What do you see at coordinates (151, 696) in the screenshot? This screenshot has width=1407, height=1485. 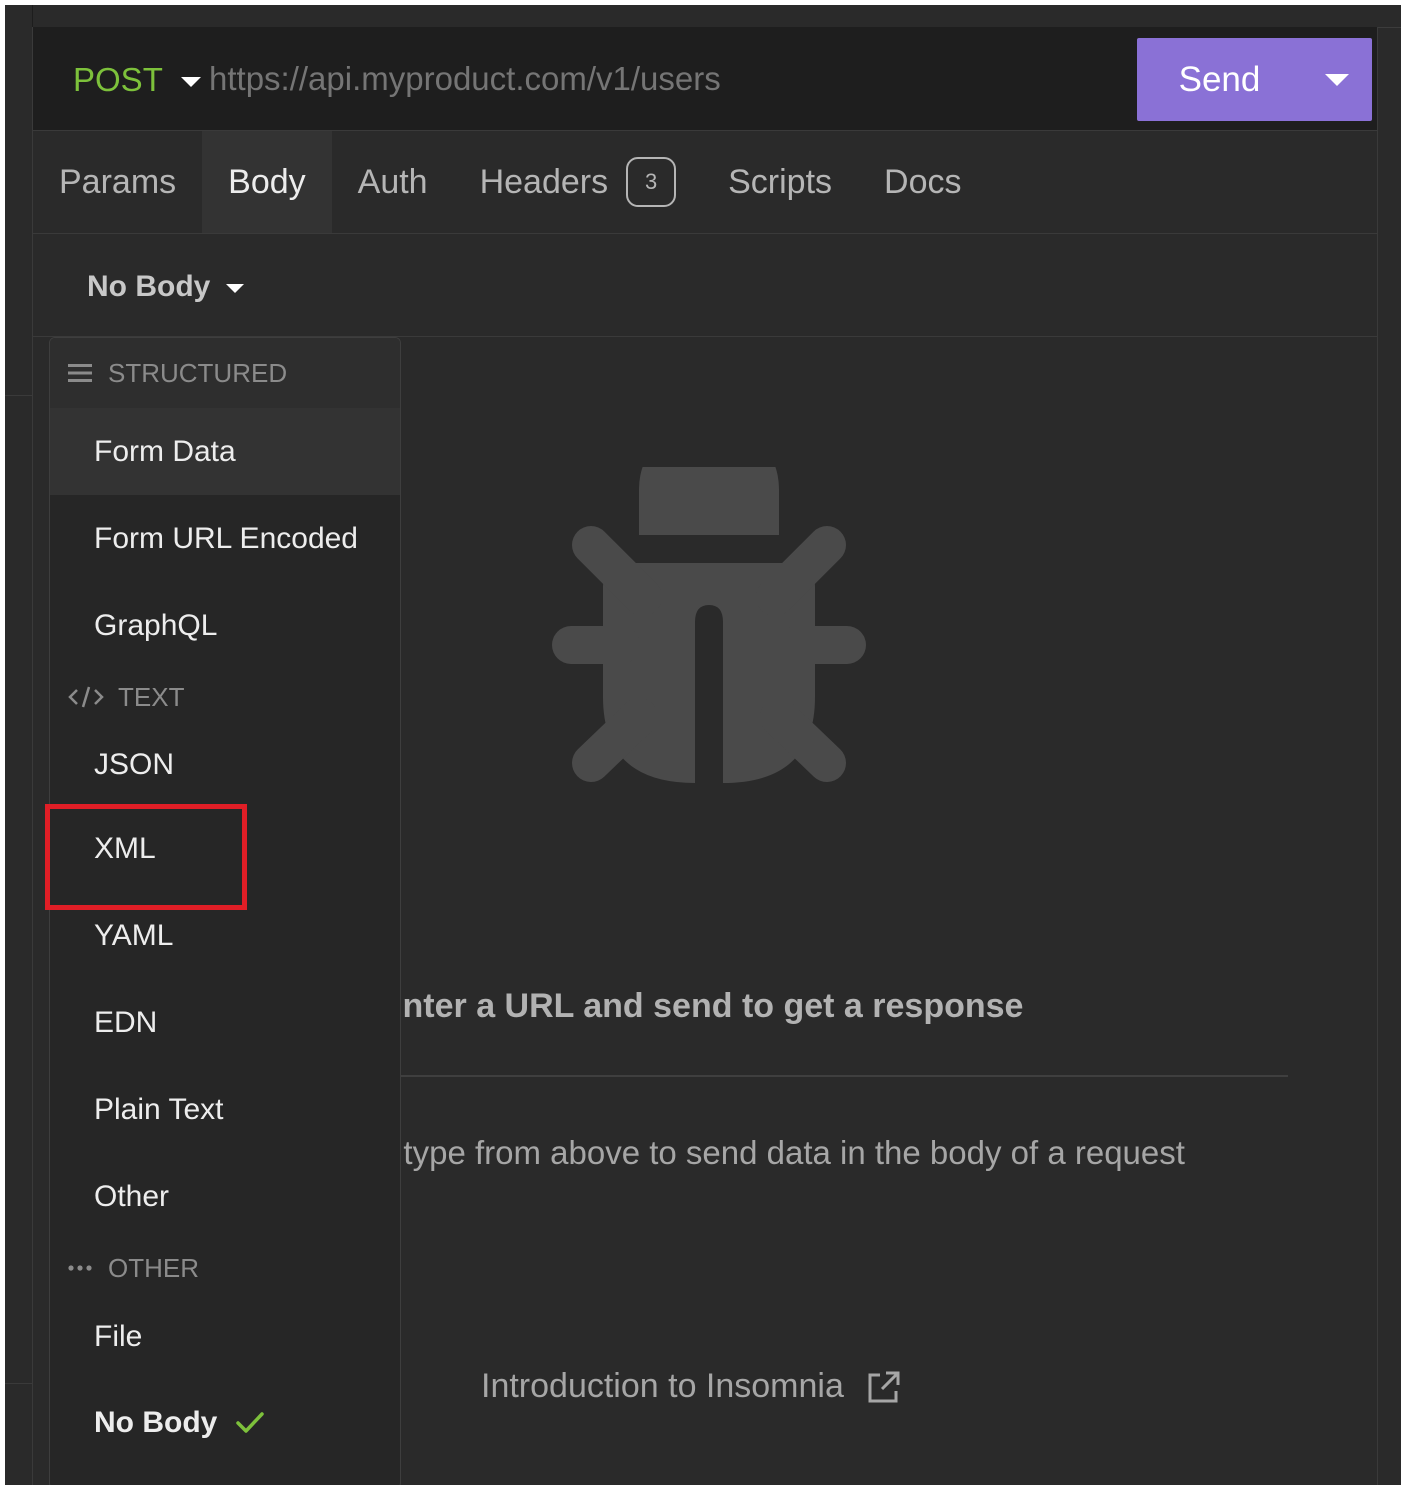 I see `section-title: TEXT` at bounding box center [151, 696].